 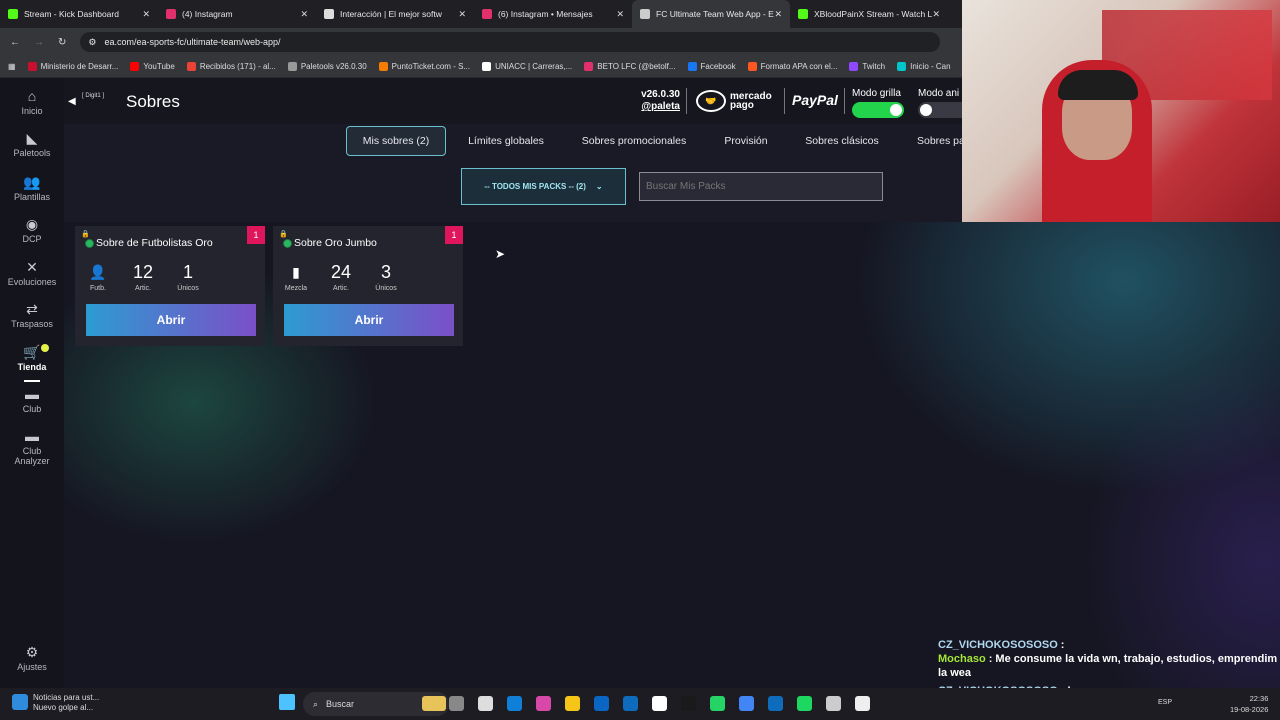 What do you see at coordinates (456, 703) in the screenshot?
I see `task-view-icon` at bounding box center [456, 703].